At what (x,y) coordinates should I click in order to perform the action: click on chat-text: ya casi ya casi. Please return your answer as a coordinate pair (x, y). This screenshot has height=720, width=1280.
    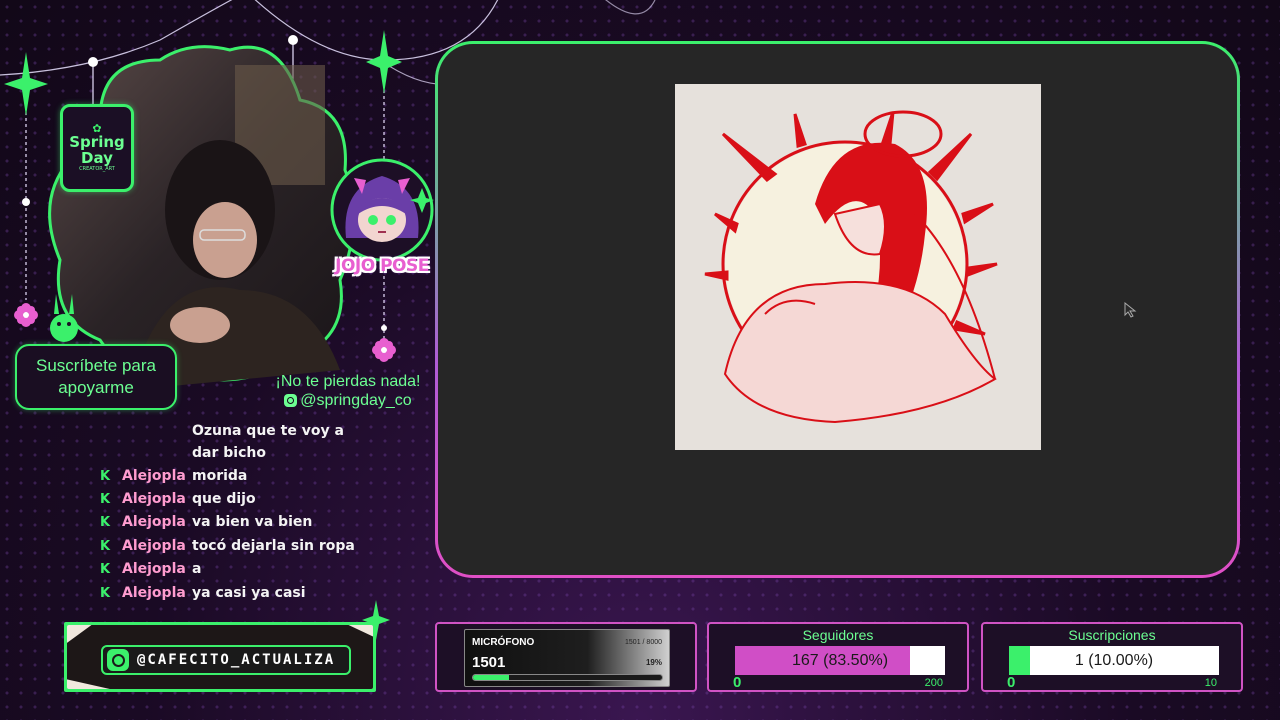
    Looking at the image, I should click on (249, 593).